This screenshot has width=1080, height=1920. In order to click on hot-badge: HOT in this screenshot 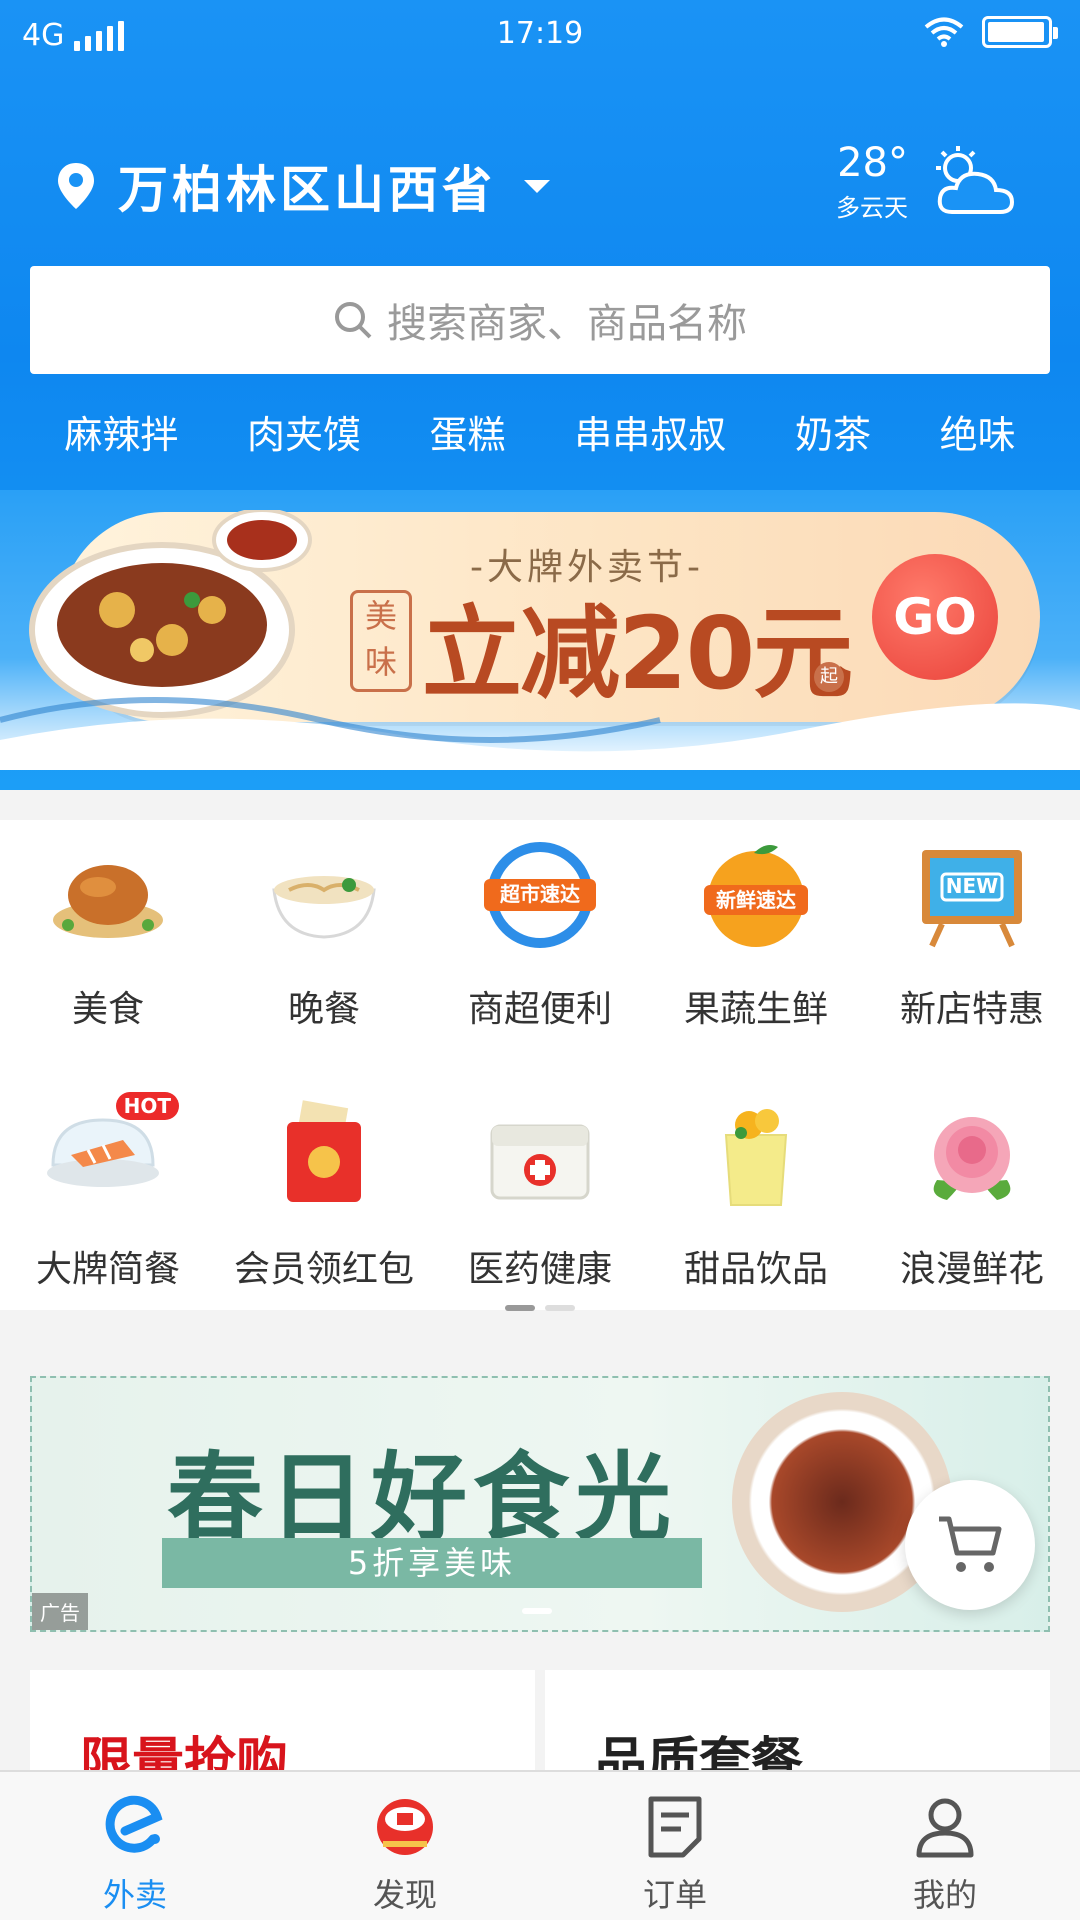, I will do `click(147, 1106)`.